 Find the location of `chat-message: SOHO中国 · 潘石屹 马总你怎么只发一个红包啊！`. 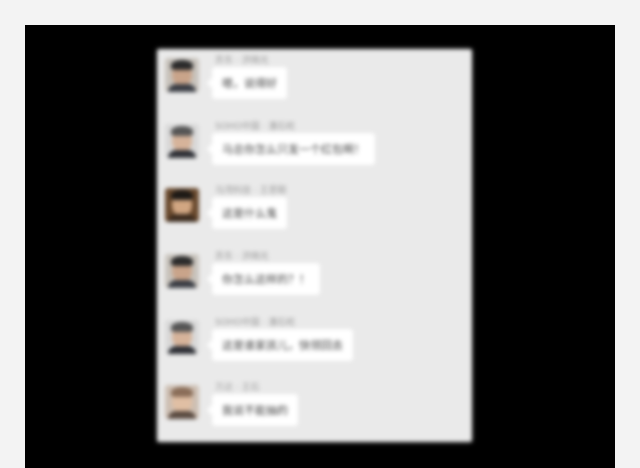

chat-message: SOHO中国 · 潘石屹 马总你怎么只发一个红包啊！ is located at coordinates (315, 147).